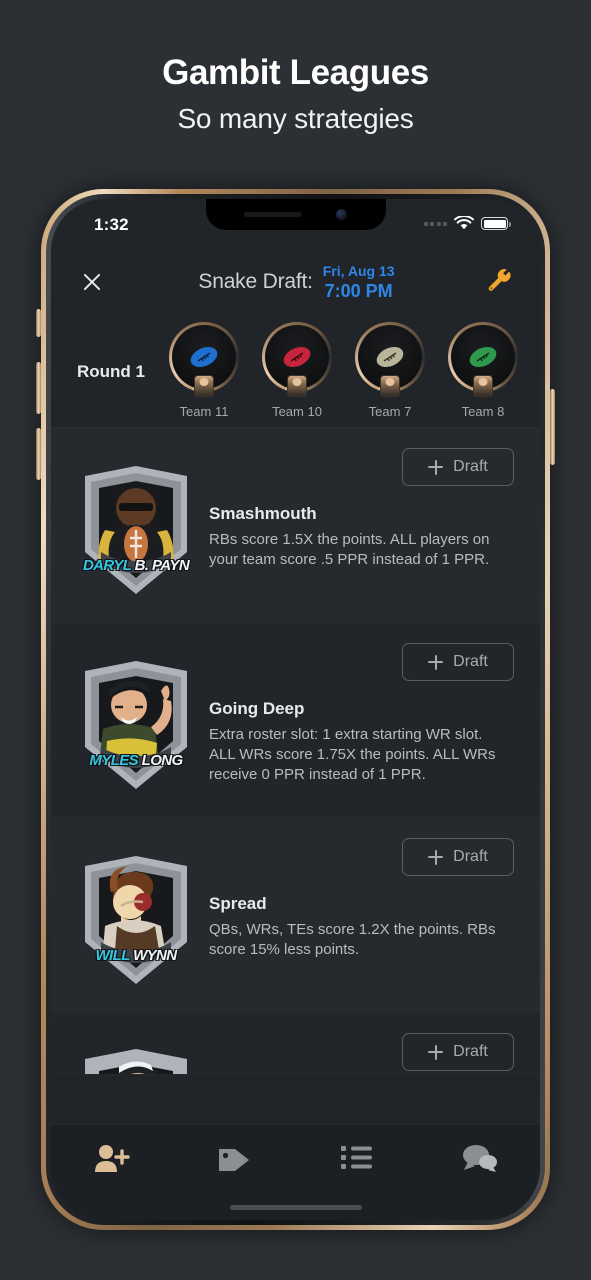 The height and width of the screenshot is (1280, 591). I want to click on volume-up-button, so click(38, 388).